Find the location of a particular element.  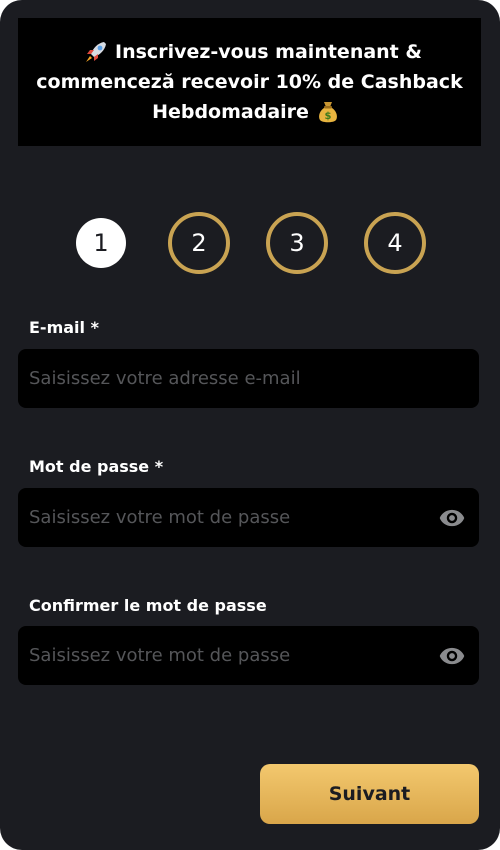

step-indicator: 1 2 3 4 is located at coordinates (250, 243).